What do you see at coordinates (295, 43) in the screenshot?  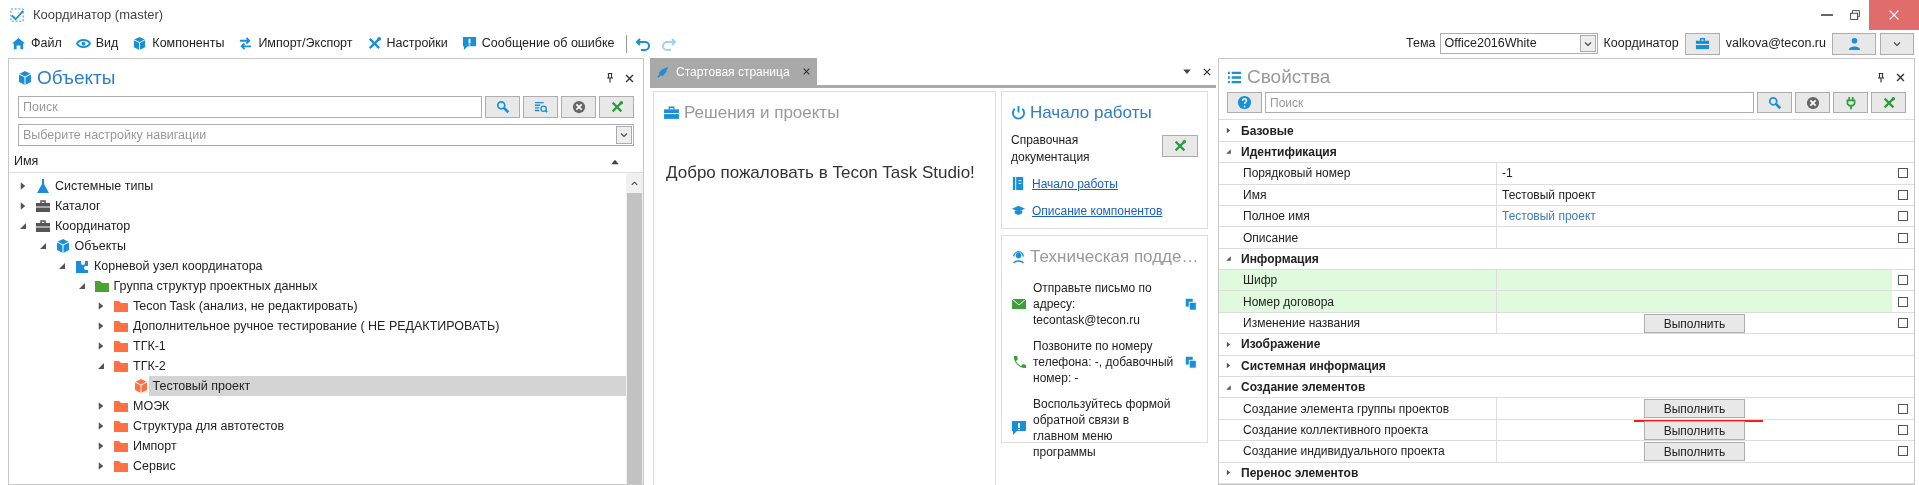 I see `menu-item: Импорт/Экспорт` at bounding box center [295, 43].